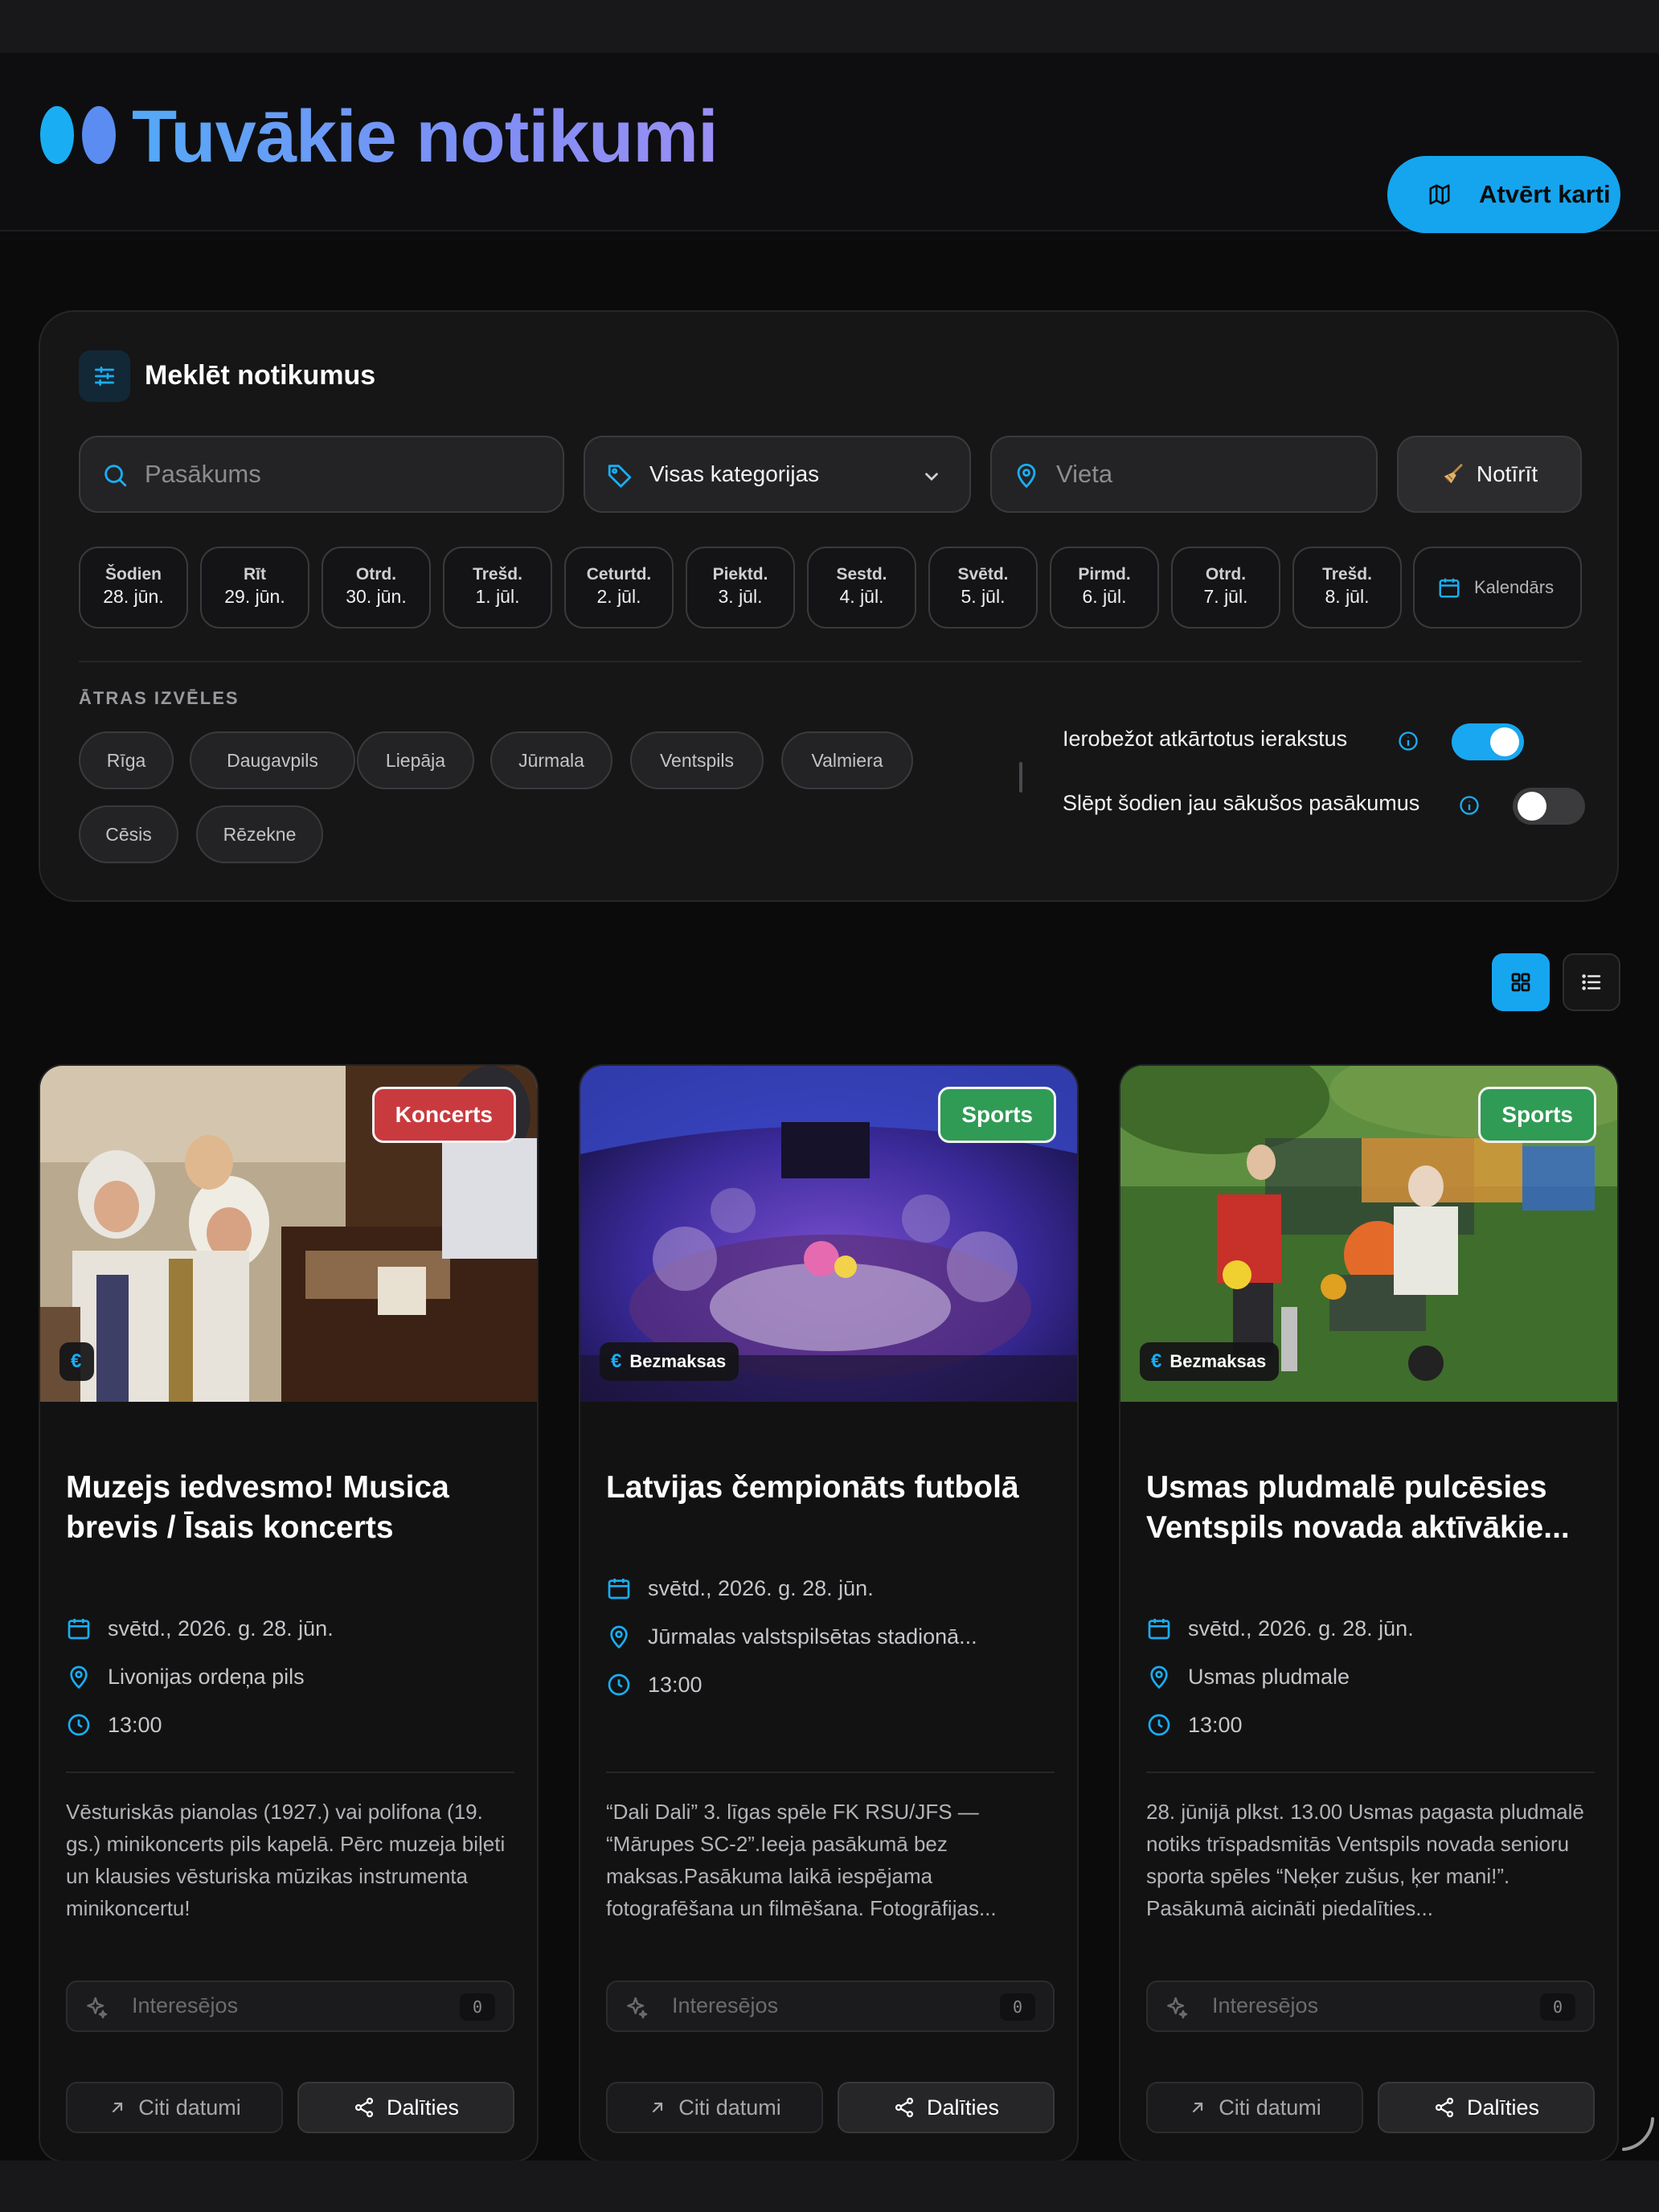  What do you see at coordinates (862, 574) in the screenshot?
I see `day-chip-weekday: Sestd.` at bounding box center [862, 574].